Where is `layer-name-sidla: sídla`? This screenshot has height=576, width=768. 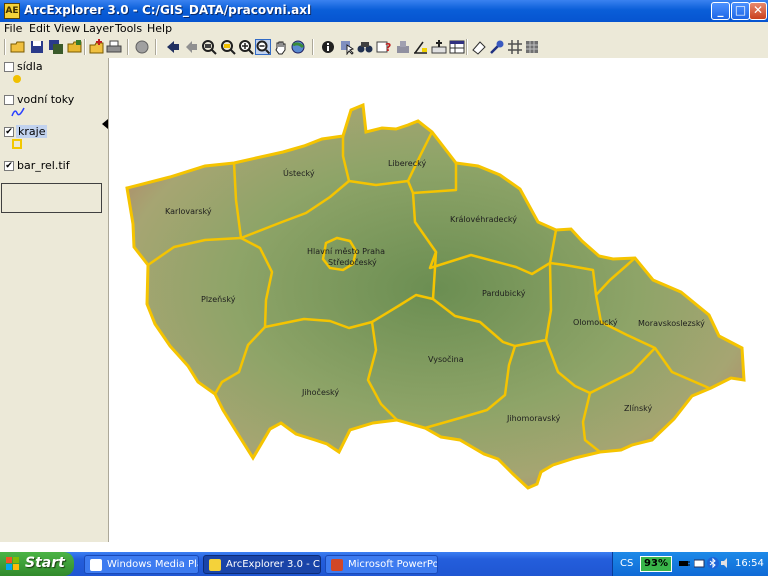 layer-name-sidla: sídla is located at coordinates (30, 66).